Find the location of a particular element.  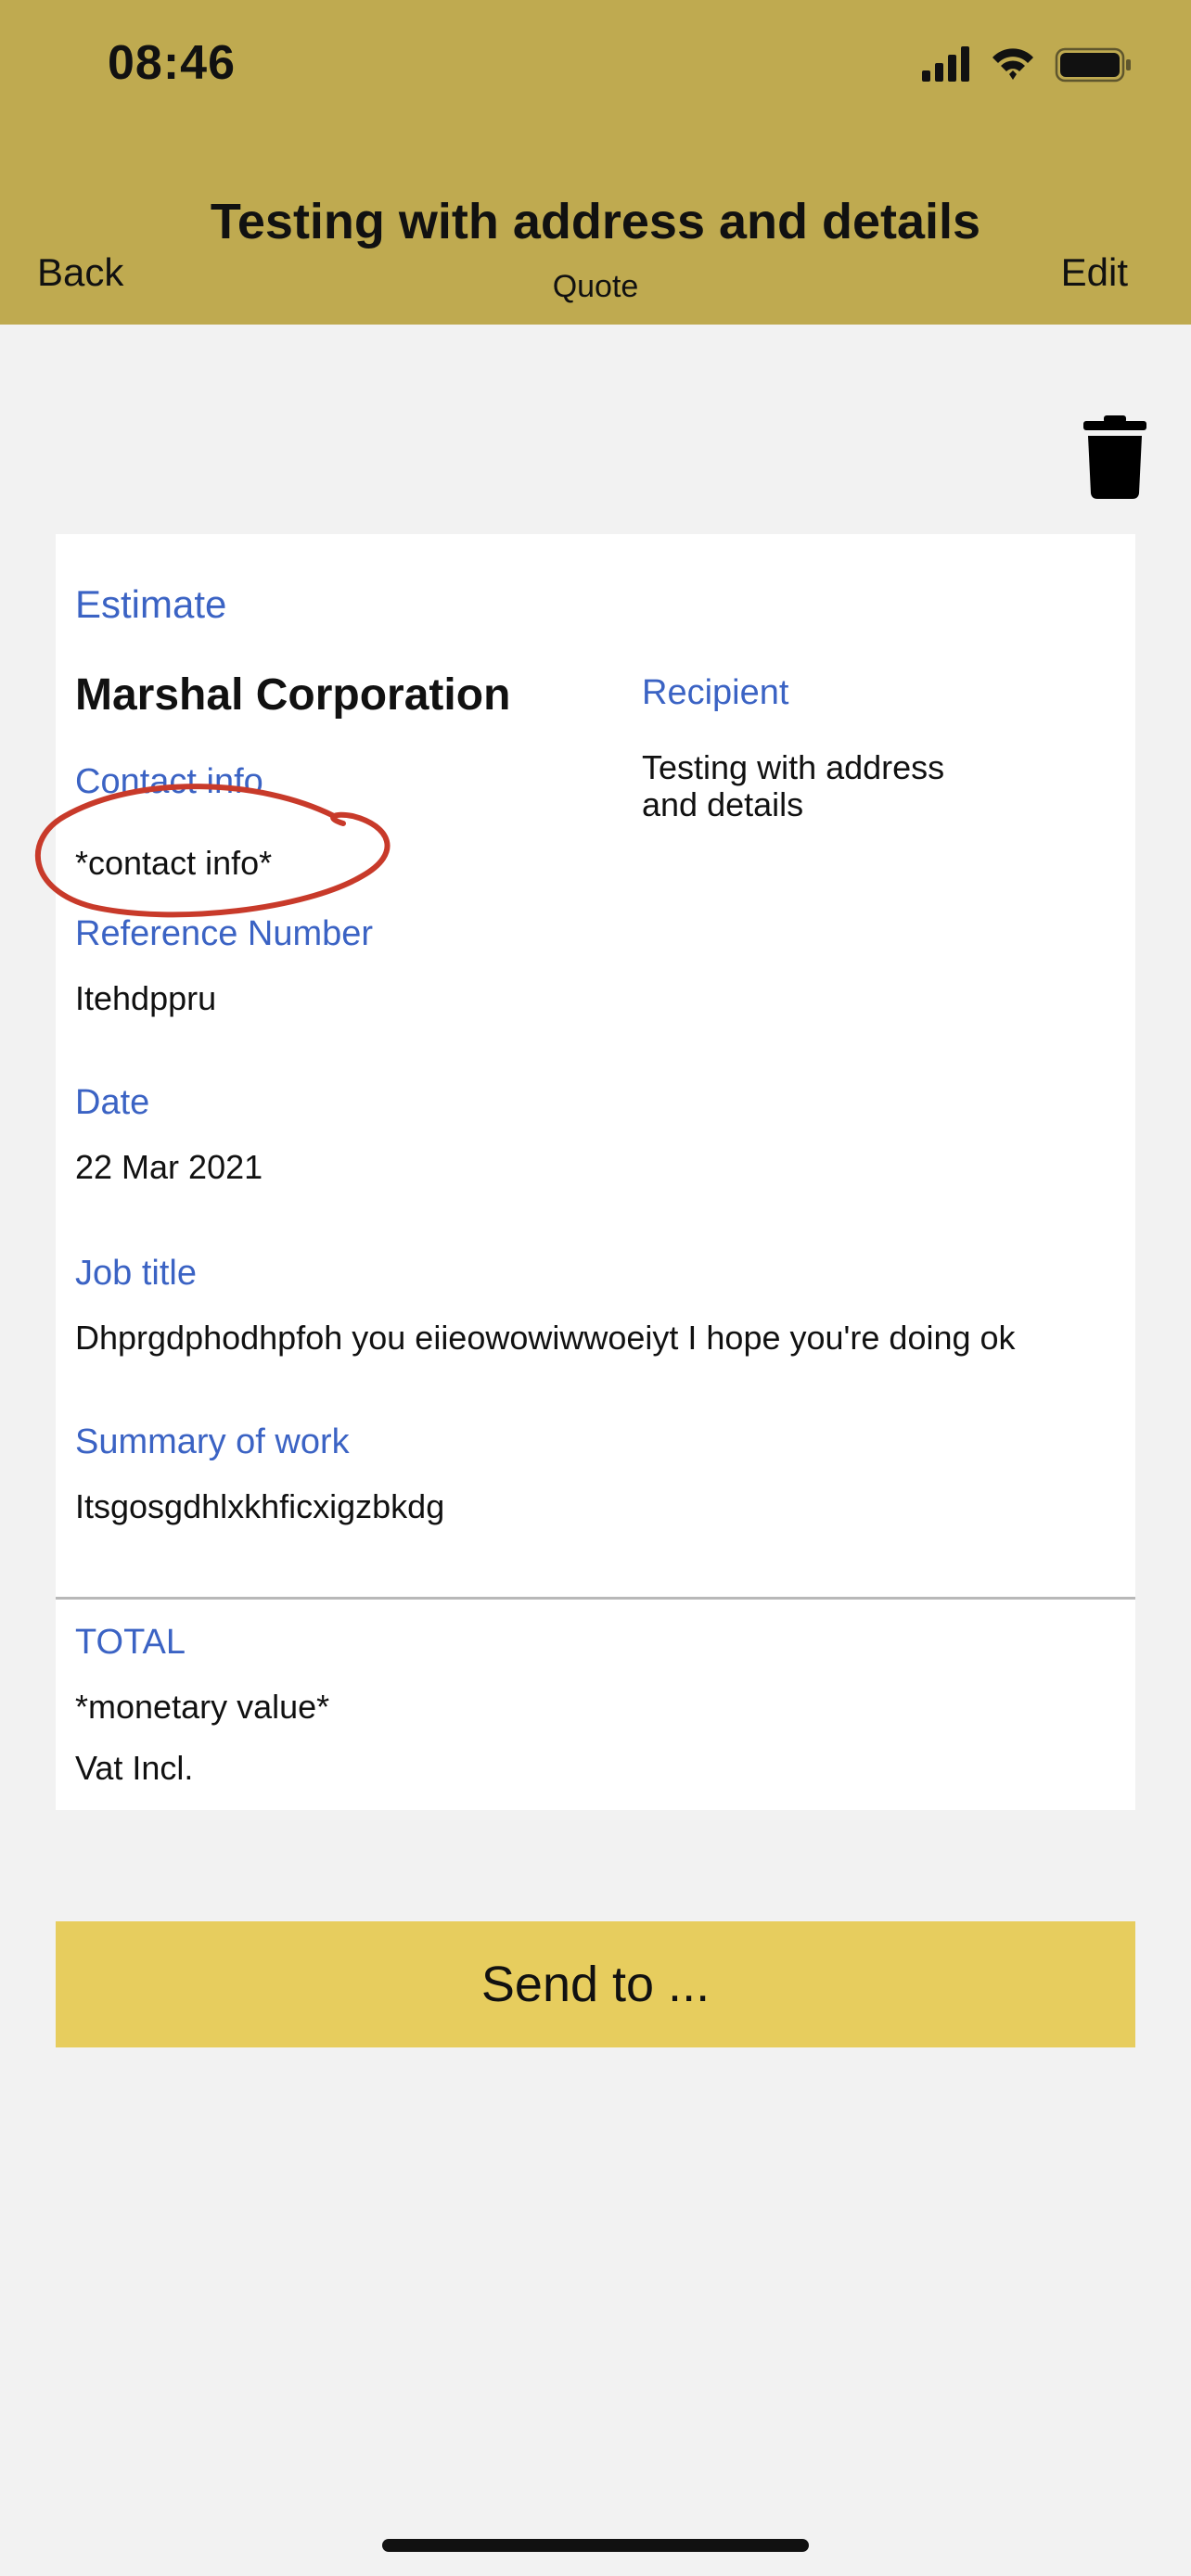

edit-button: Edit is located at coordinates (1095, 272).